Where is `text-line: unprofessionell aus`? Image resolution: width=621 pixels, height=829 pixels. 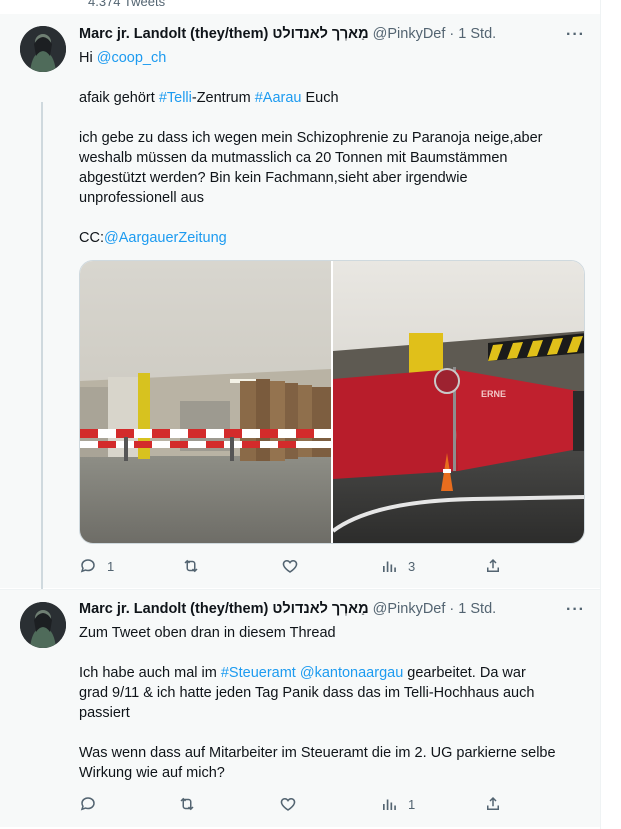
text-line: unprofessionell aus is located at coordinates (141, 198).